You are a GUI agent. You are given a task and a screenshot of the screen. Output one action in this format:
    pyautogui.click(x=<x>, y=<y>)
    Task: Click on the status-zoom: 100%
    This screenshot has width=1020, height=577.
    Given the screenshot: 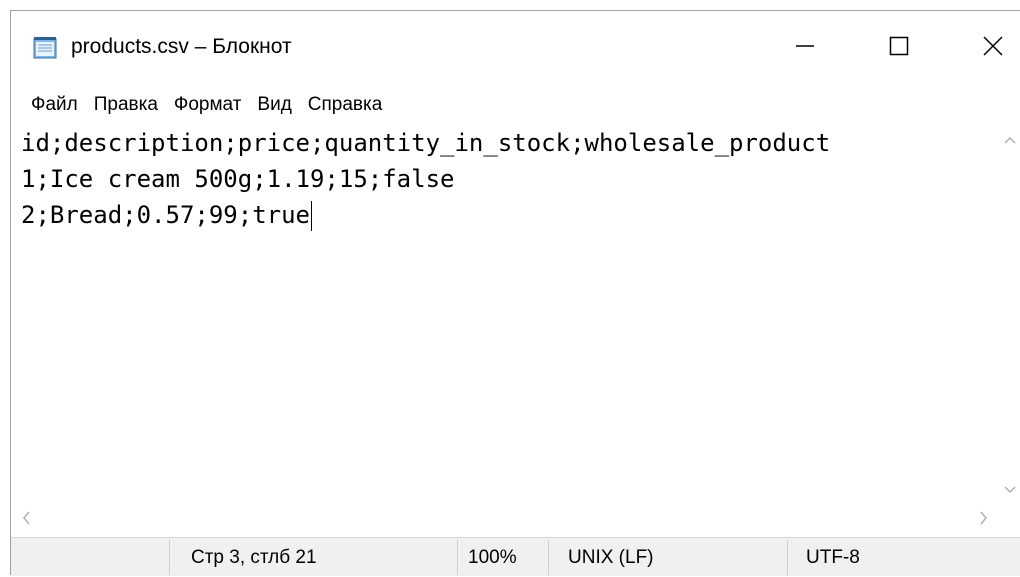 What is the action you would take?
    pyautogui.click(x=492, y=557)
    